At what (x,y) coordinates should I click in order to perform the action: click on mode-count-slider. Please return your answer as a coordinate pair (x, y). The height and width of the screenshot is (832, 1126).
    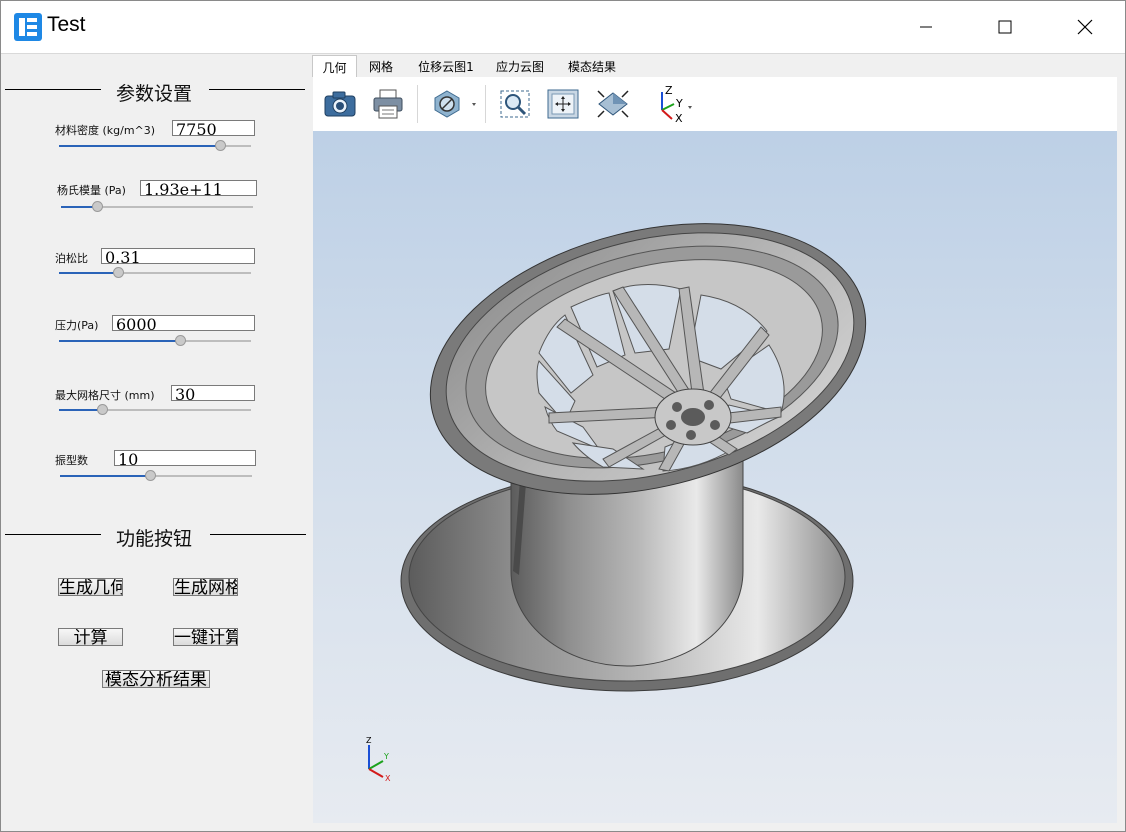
    Looking at the image, I should click on (156, 476).